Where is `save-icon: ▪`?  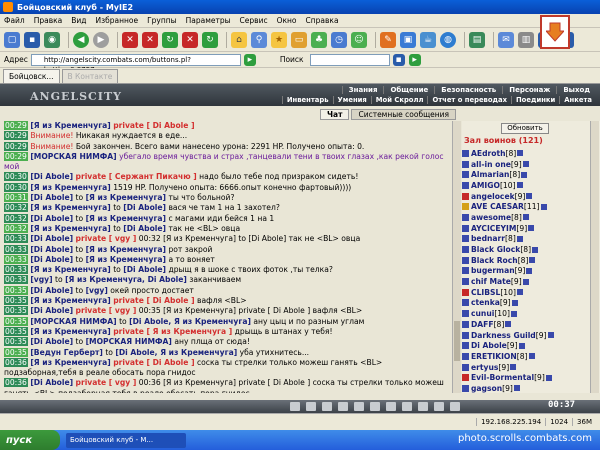 save-icon: ▪ is located at coordinates (32, 39).